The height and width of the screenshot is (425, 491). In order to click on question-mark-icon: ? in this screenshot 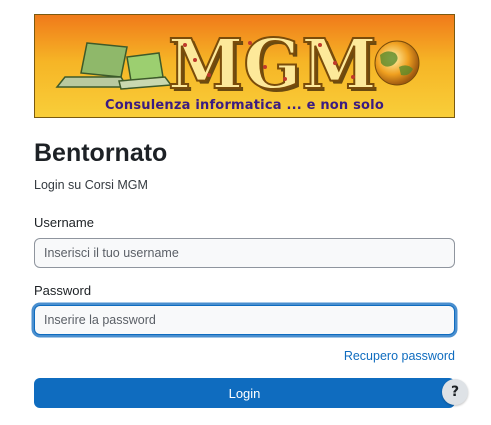, I will do `click(455, 392)`.